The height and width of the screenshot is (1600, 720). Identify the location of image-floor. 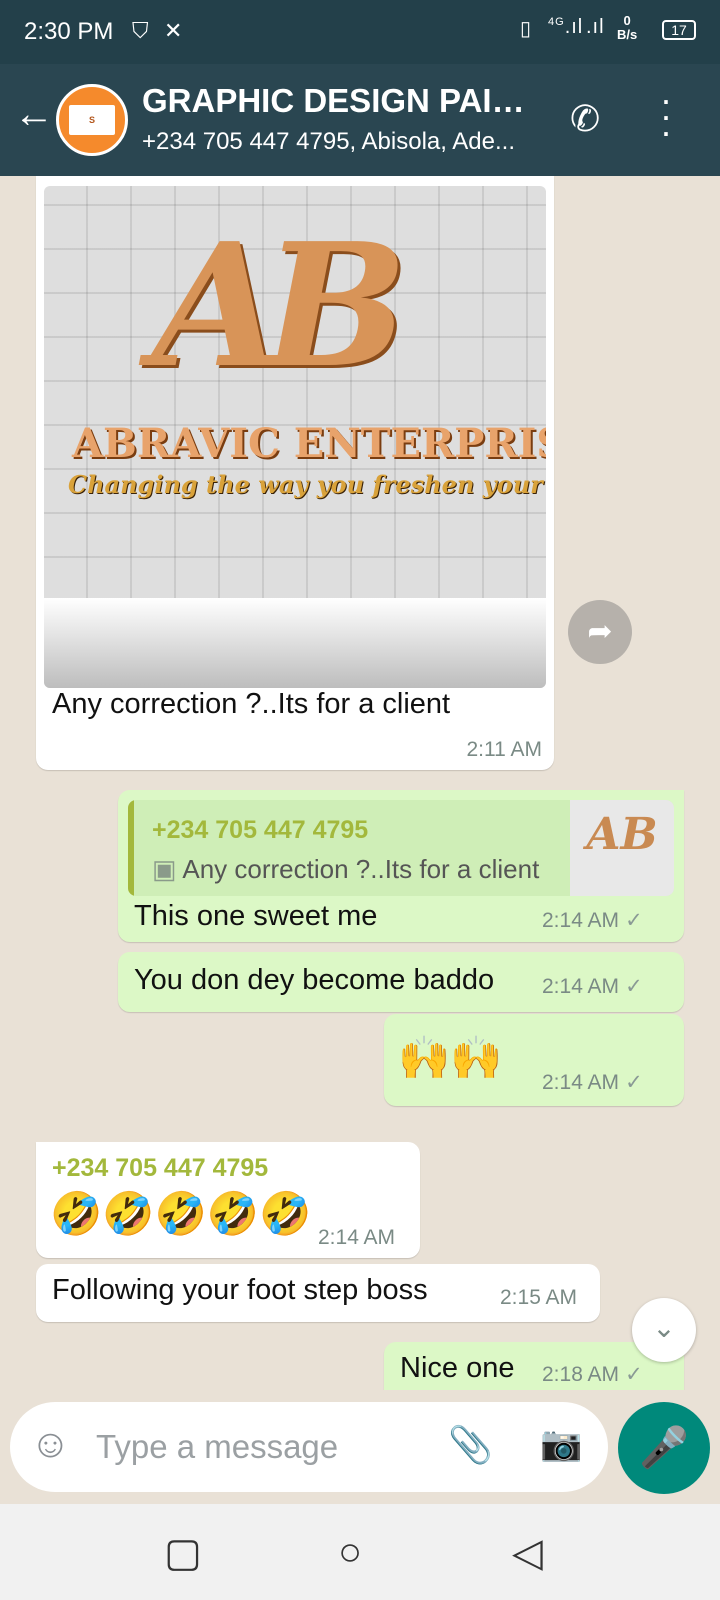
(295, 643).